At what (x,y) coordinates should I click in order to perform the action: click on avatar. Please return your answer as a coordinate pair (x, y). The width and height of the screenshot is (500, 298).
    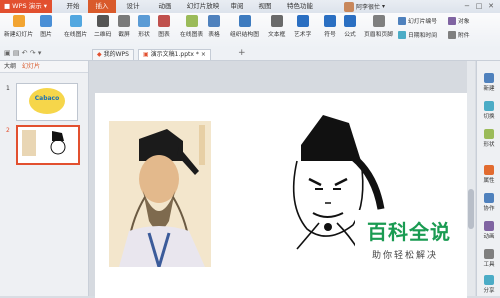
    Looking at the image, I should click on (349, 6).